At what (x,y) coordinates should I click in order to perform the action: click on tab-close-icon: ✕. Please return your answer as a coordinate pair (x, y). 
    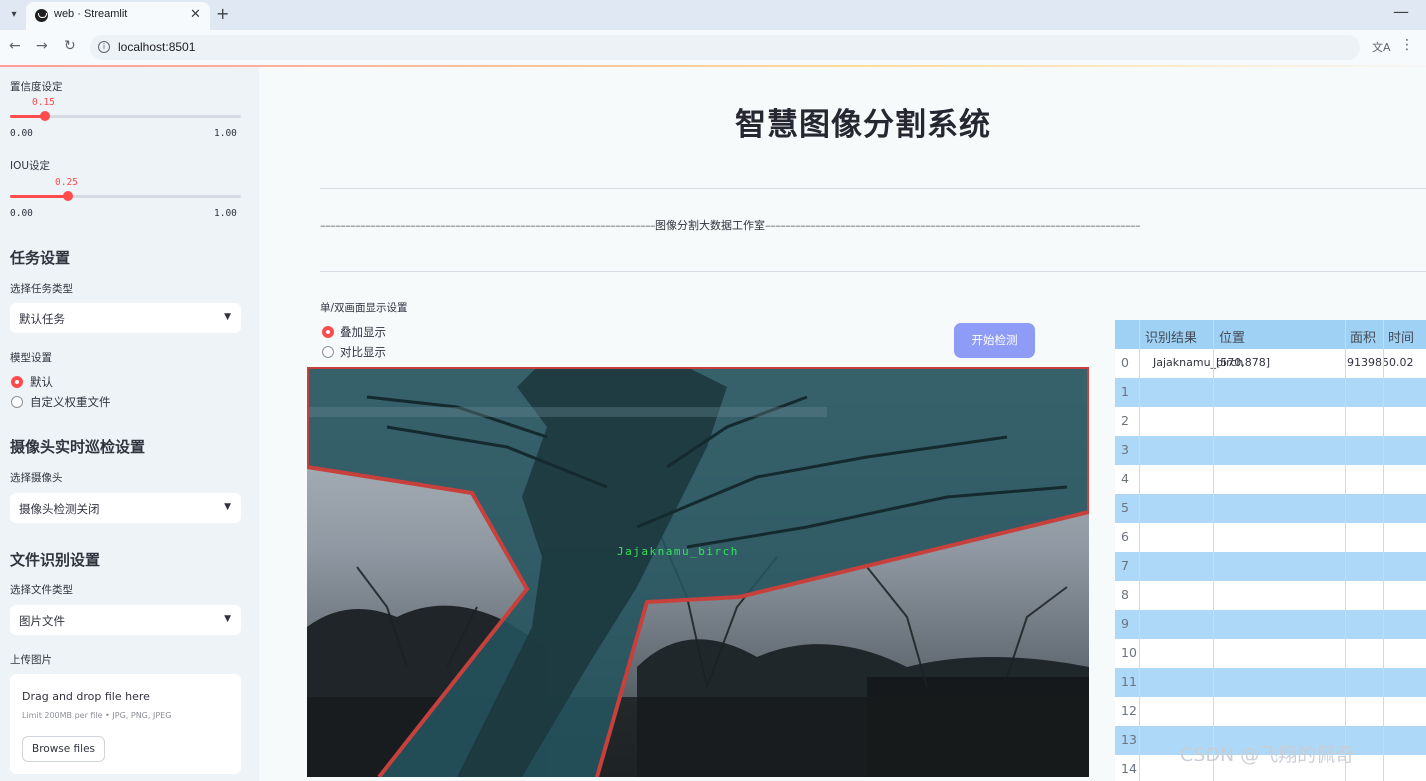
    Looking at the image, I should click on (195, 14).